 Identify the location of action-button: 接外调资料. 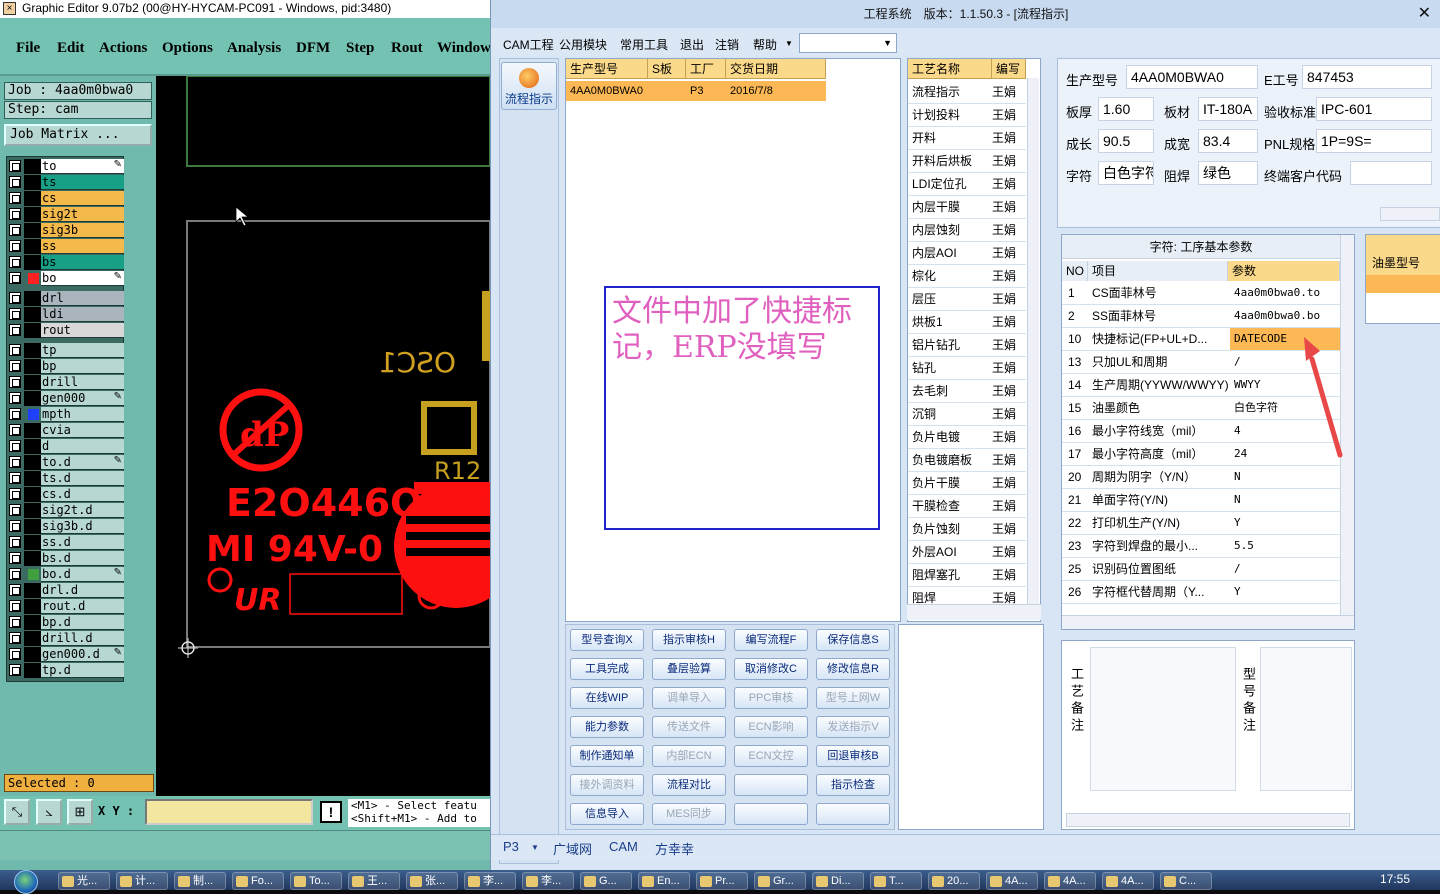
(607, 785).